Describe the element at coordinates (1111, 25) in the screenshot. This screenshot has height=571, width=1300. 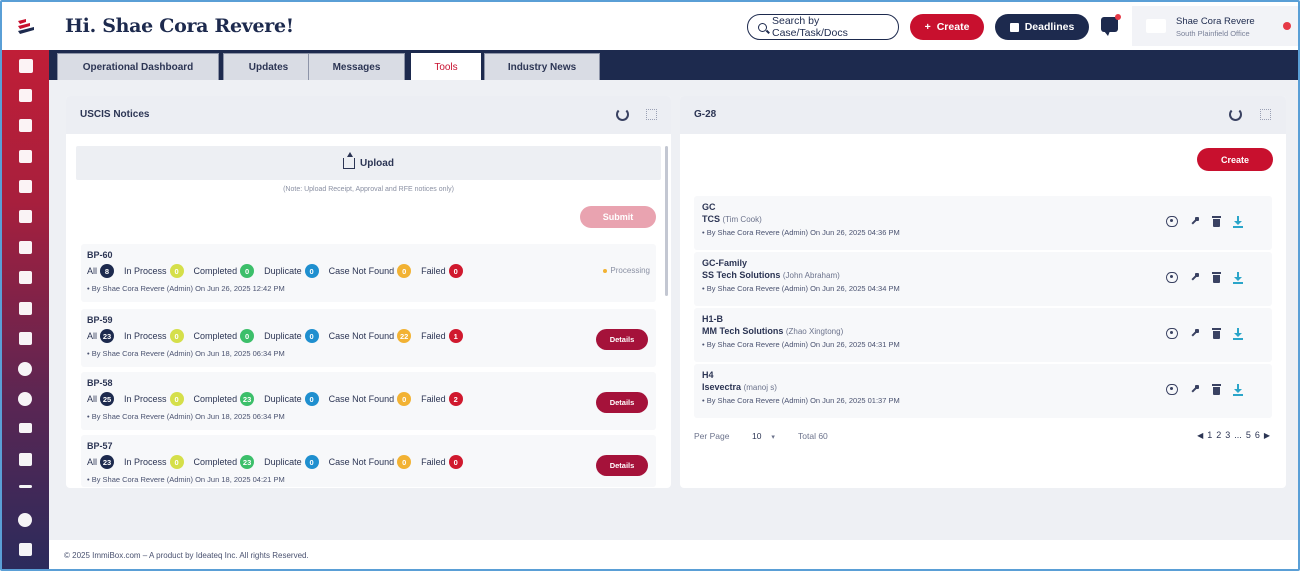
I see `messages-icon` at that location.